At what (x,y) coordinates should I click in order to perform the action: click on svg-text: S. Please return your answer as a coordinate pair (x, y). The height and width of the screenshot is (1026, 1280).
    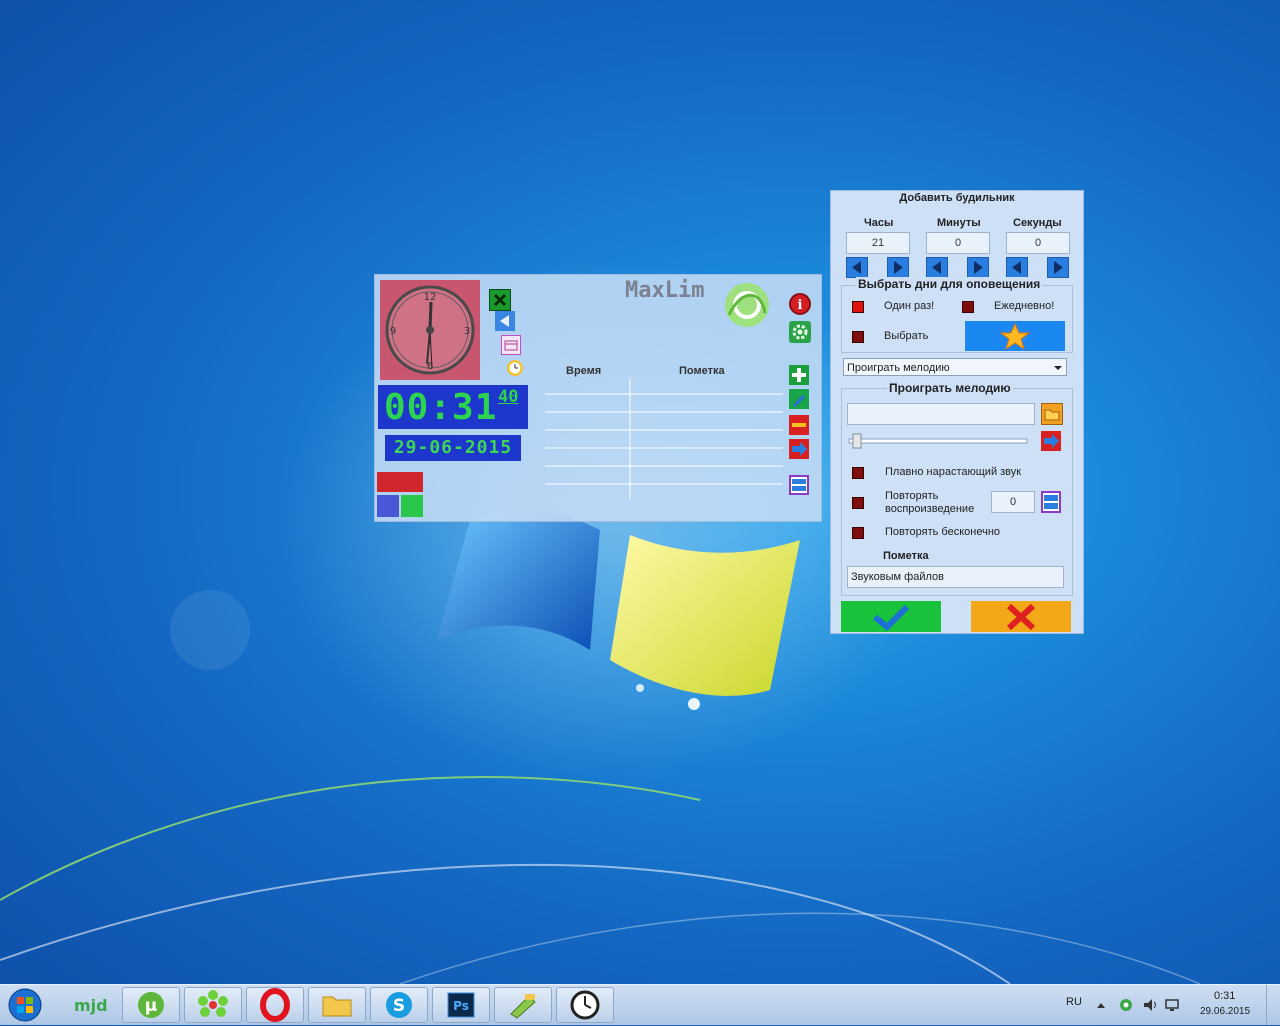
    Looking at the image, I should click on (399, 1006).